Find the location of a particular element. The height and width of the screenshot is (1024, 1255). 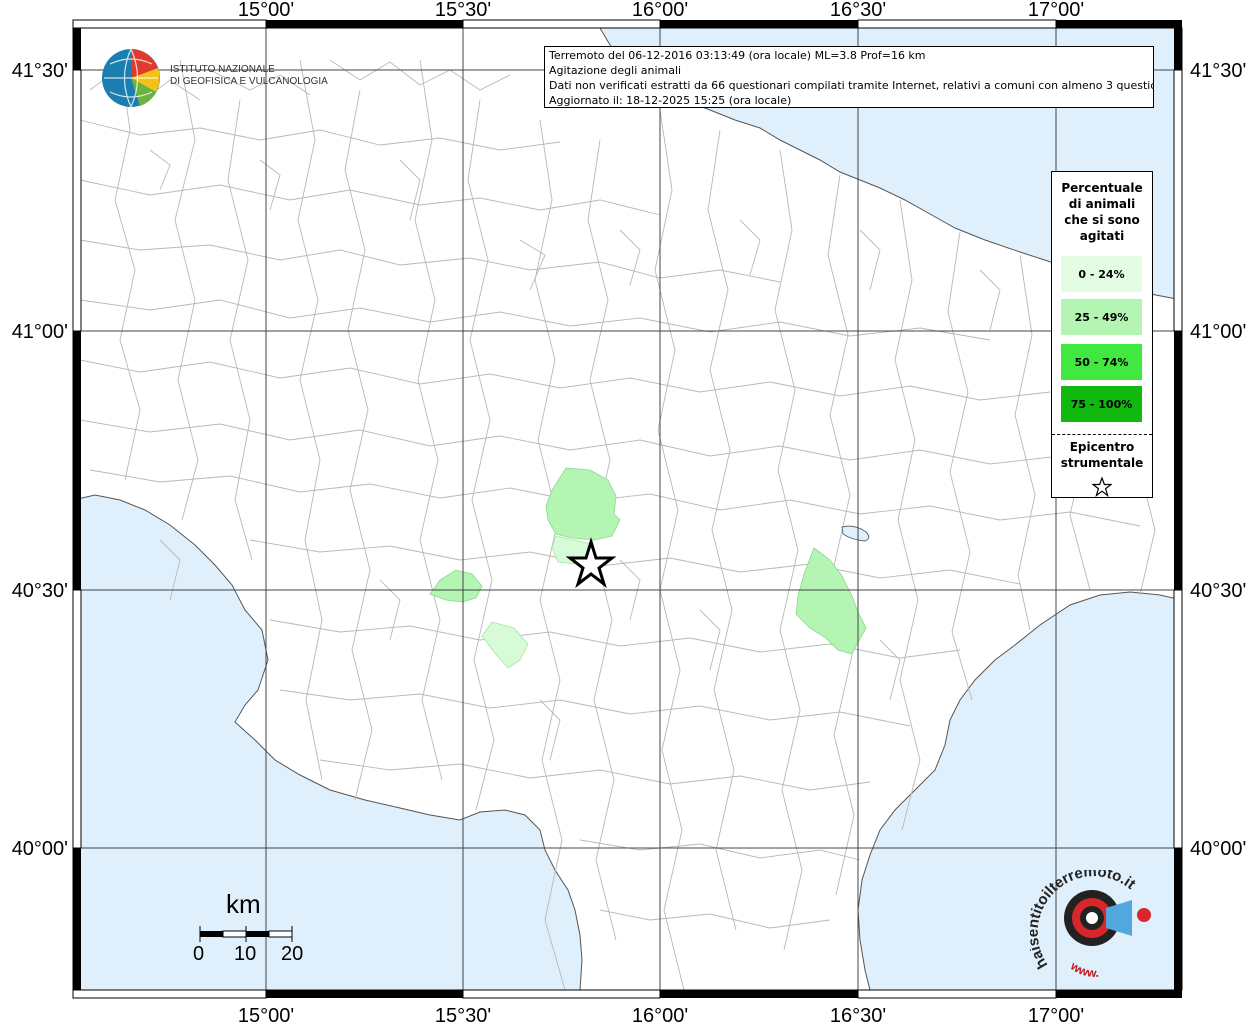

ingv-line1: Istituto Nazionale is located at coordinates (222, 69).